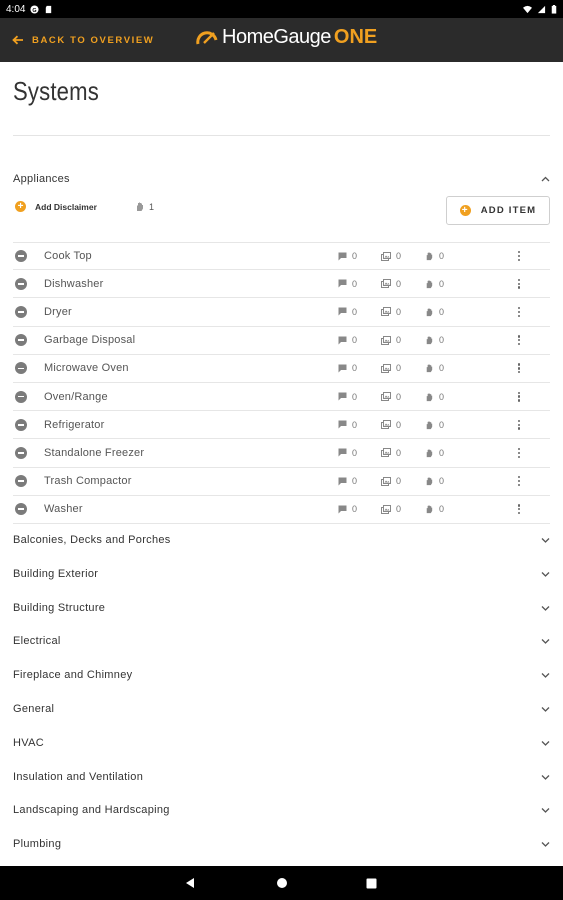 The height and width of the screenshot is (900, 563). Describe the element at coordinates (371, 883) in the screenshot. I see `nav-recents-icon` at that location.